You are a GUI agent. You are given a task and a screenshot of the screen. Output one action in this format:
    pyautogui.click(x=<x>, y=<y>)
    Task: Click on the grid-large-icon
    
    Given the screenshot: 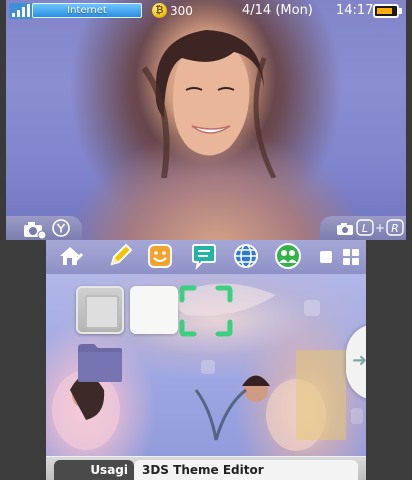 What is the action you would take?
    pyautogui.click(x=351, y=257)
    